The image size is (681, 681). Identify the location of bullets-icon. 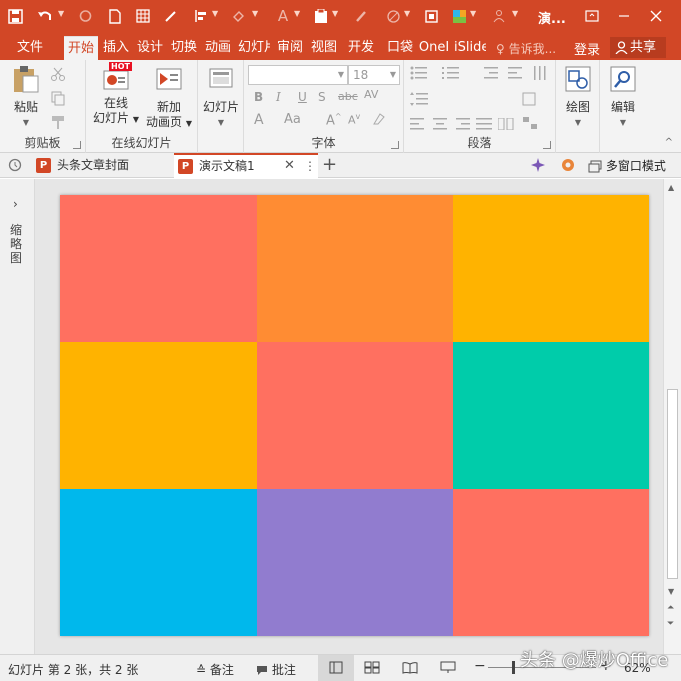
(420, 74).